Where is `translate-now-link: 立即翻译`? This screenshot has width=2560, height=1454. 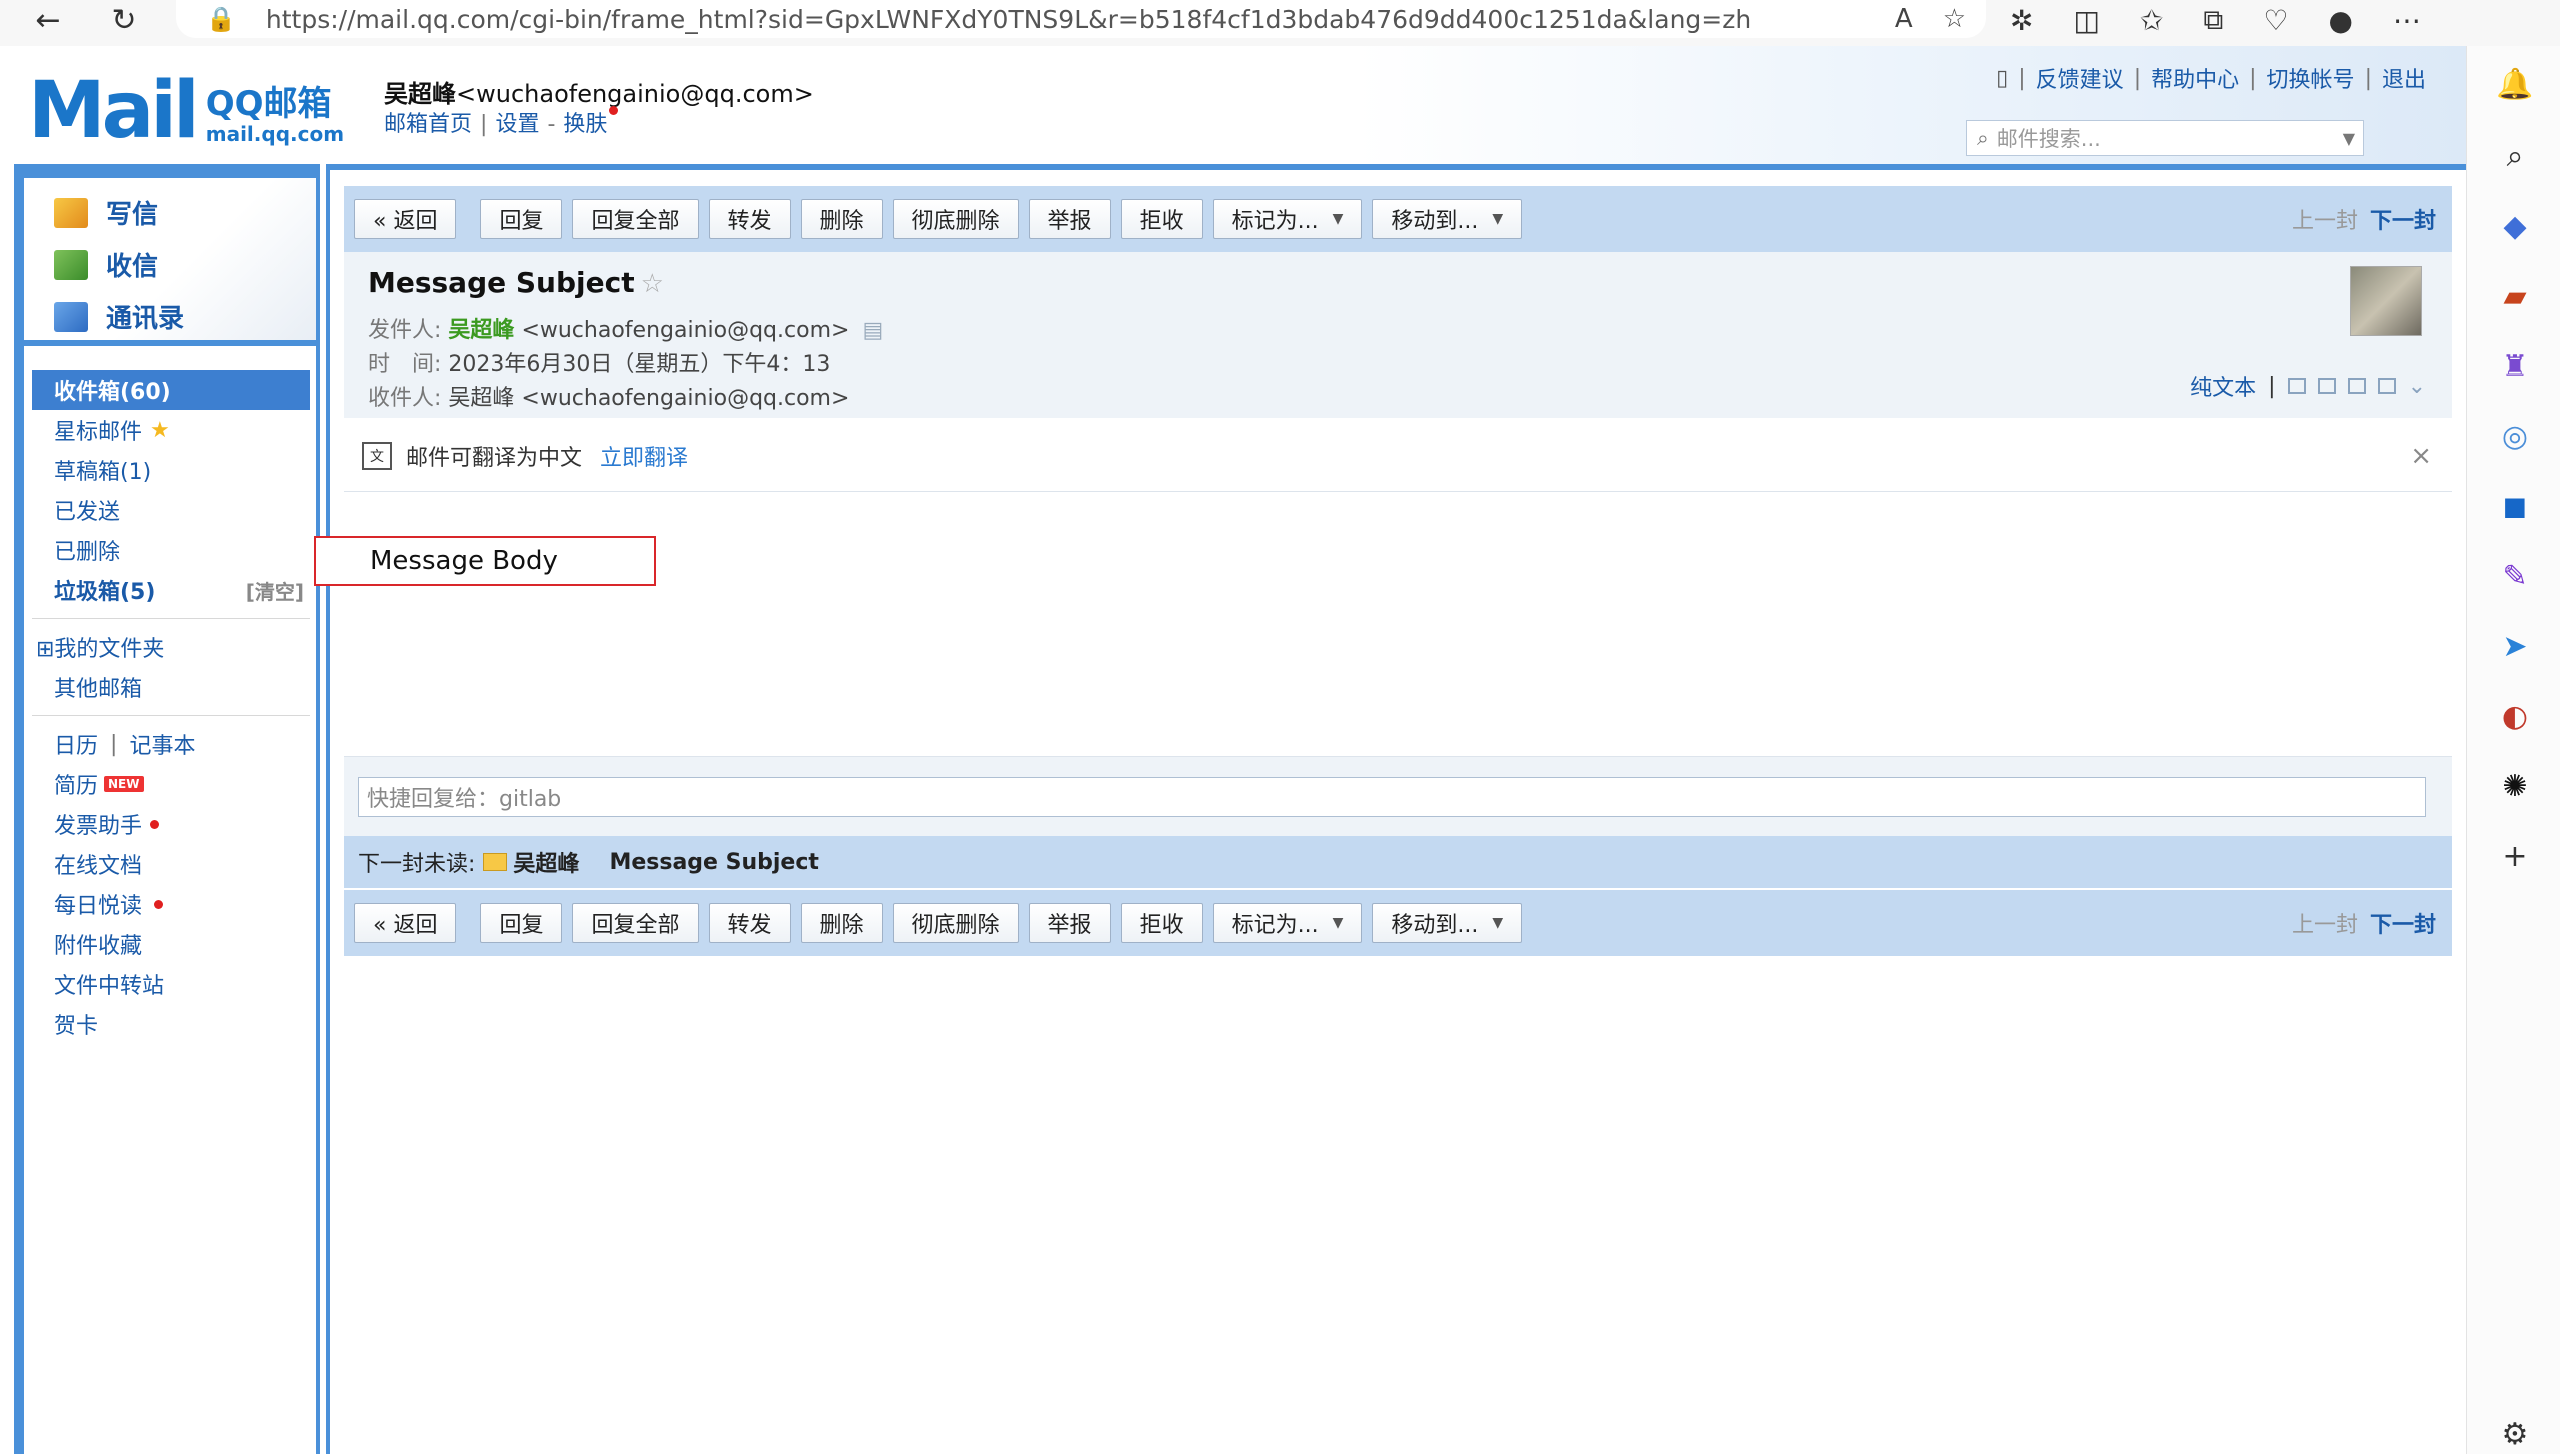
translate-now-link: 立即翻译 is located at coordinates (644, 456).